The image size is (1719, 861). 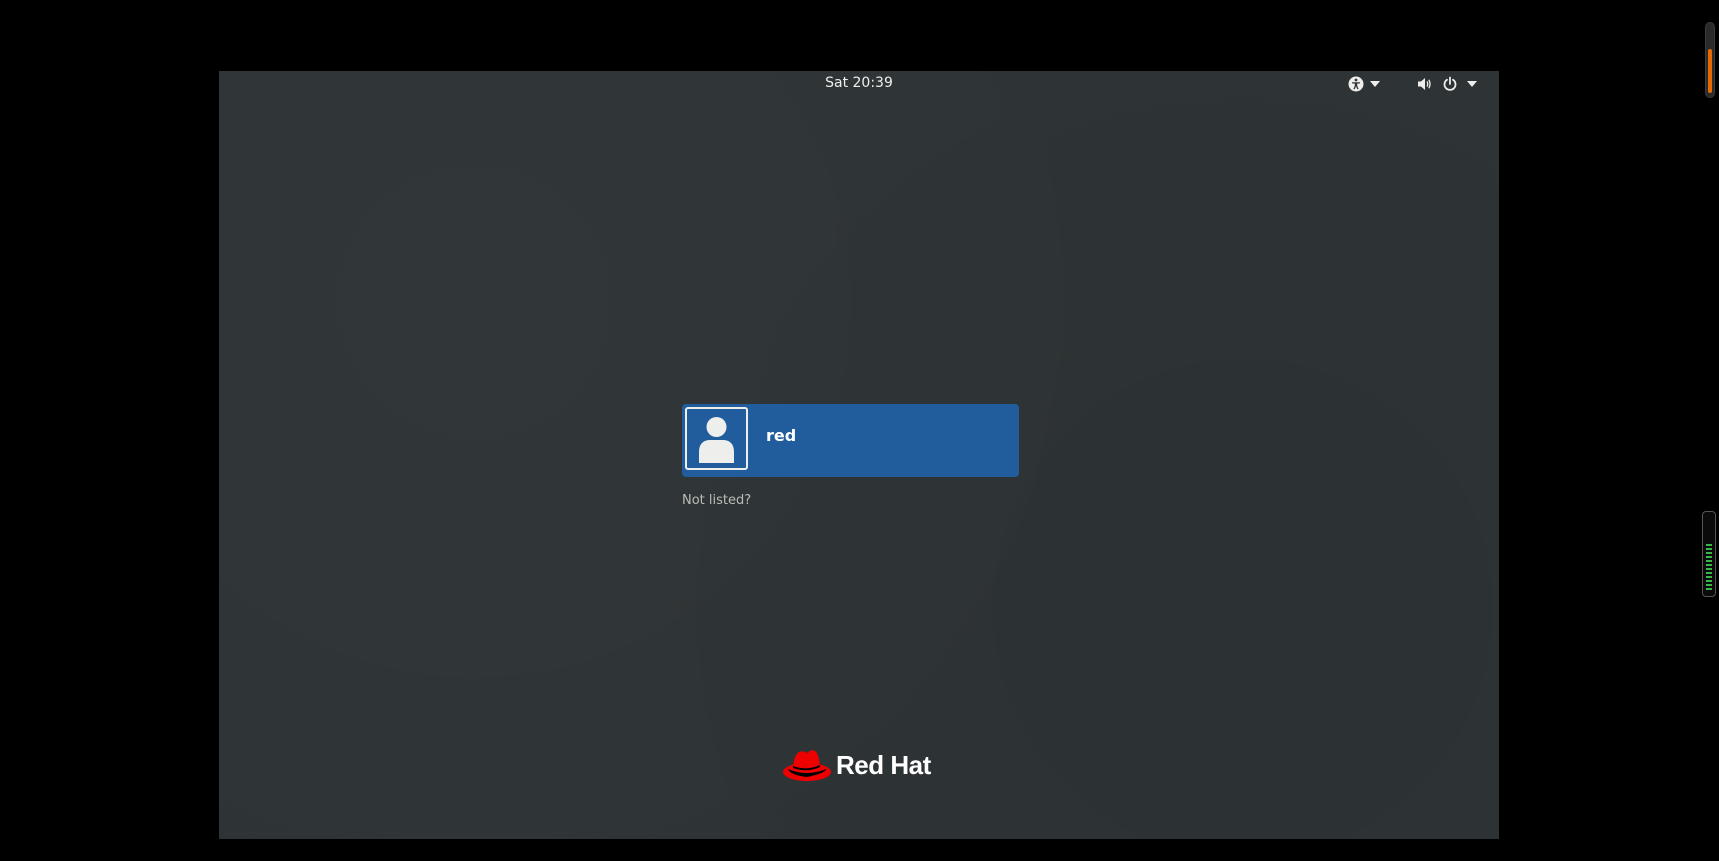 I want to click on scrollbar, so click(x=1710, y=60).